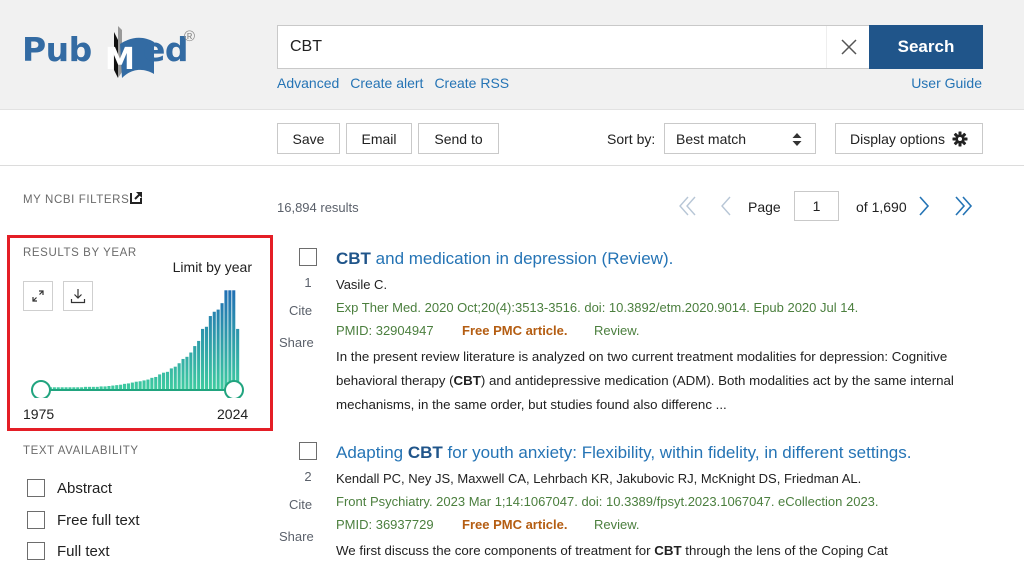 The width and height of the screenshot is (1024, 563). What do you see at coordinates (784, 550) in the screenshot?
I see `snippet-text: through the lens of the Coping Cat` at bounding box center [784, 550].